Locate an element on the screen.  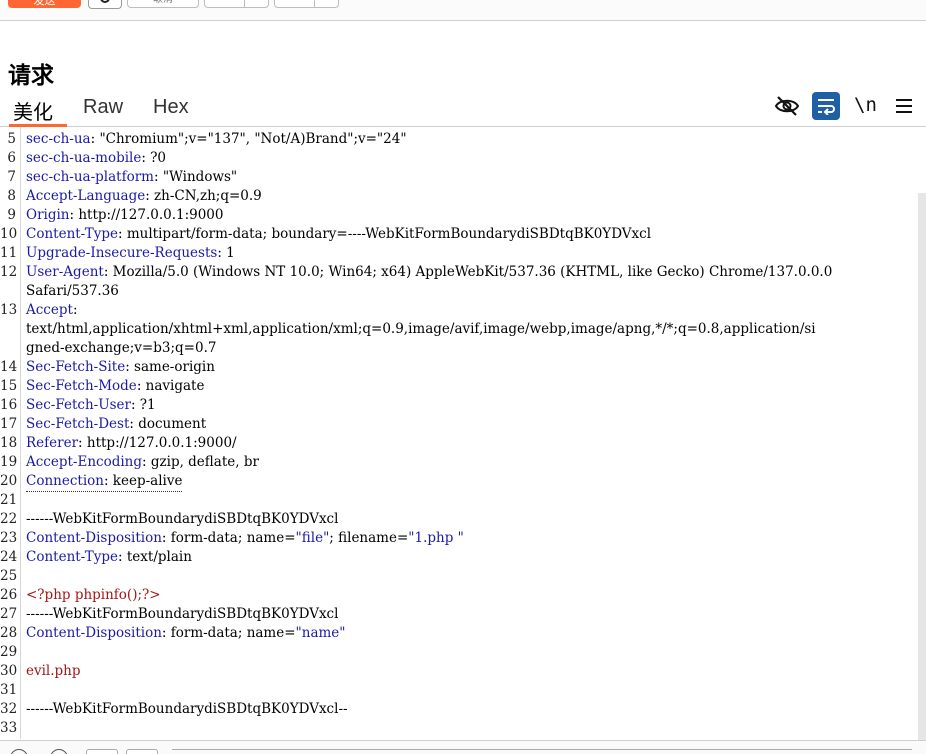
code-line: 15 Sec-Fetch-Mode: navigate is located at coordinates (459, 386).